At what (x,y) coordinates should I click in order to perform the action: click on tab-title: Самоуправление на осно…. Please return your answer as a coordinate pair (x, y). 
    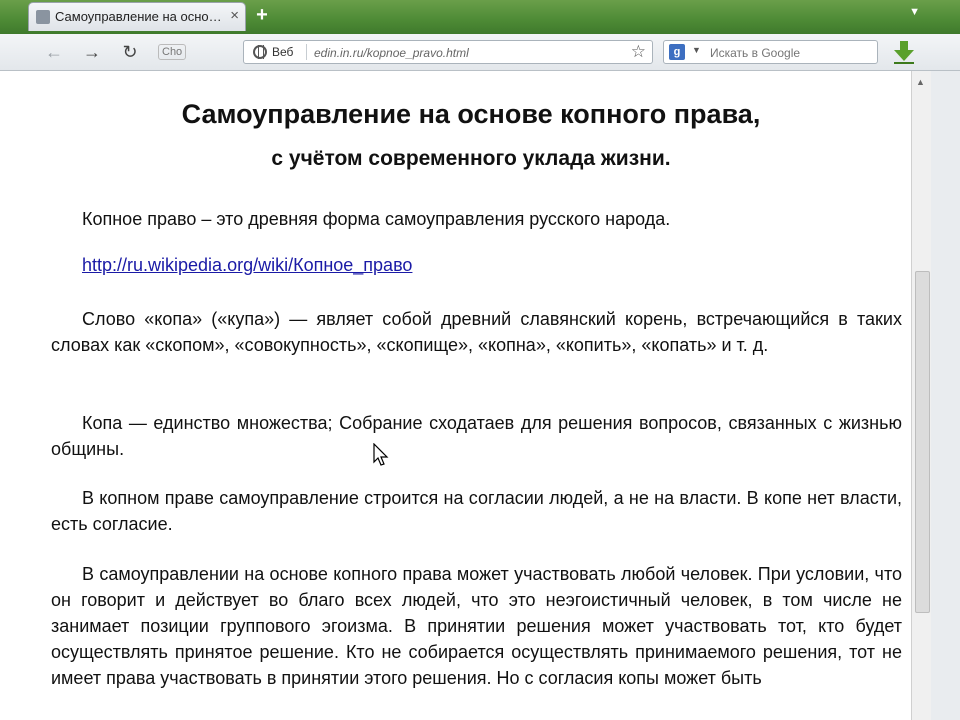
    Looking at the image, I should click on (138, 16).